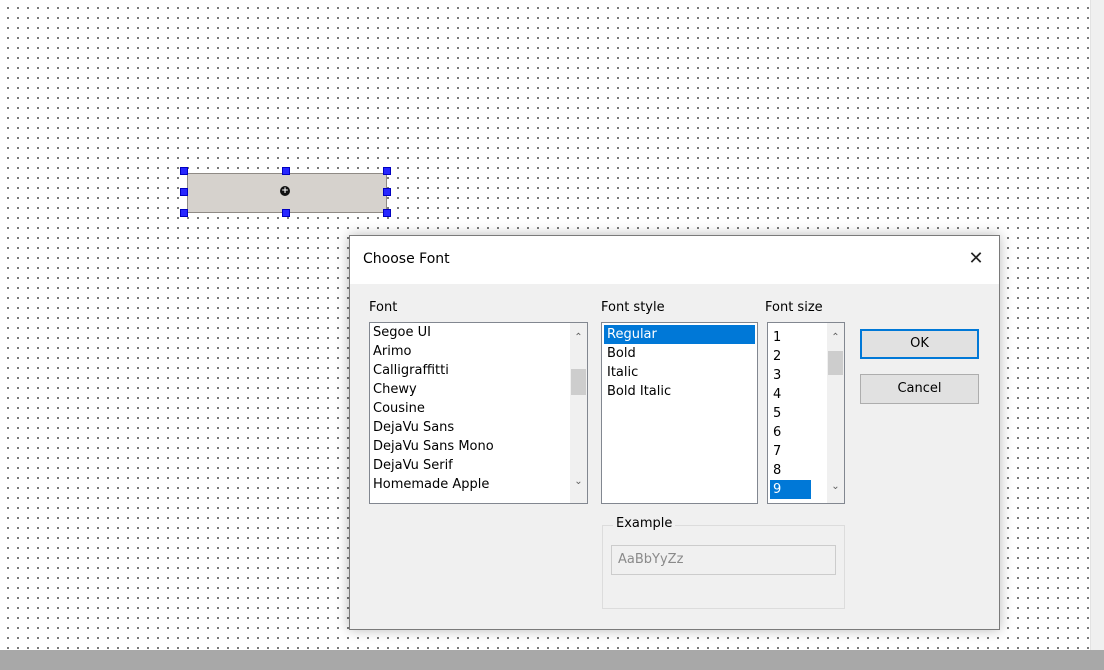 The height and width of the screenshot is (670, 1104). I want to click on resize-handle-bottom-left, so click(184, 213).